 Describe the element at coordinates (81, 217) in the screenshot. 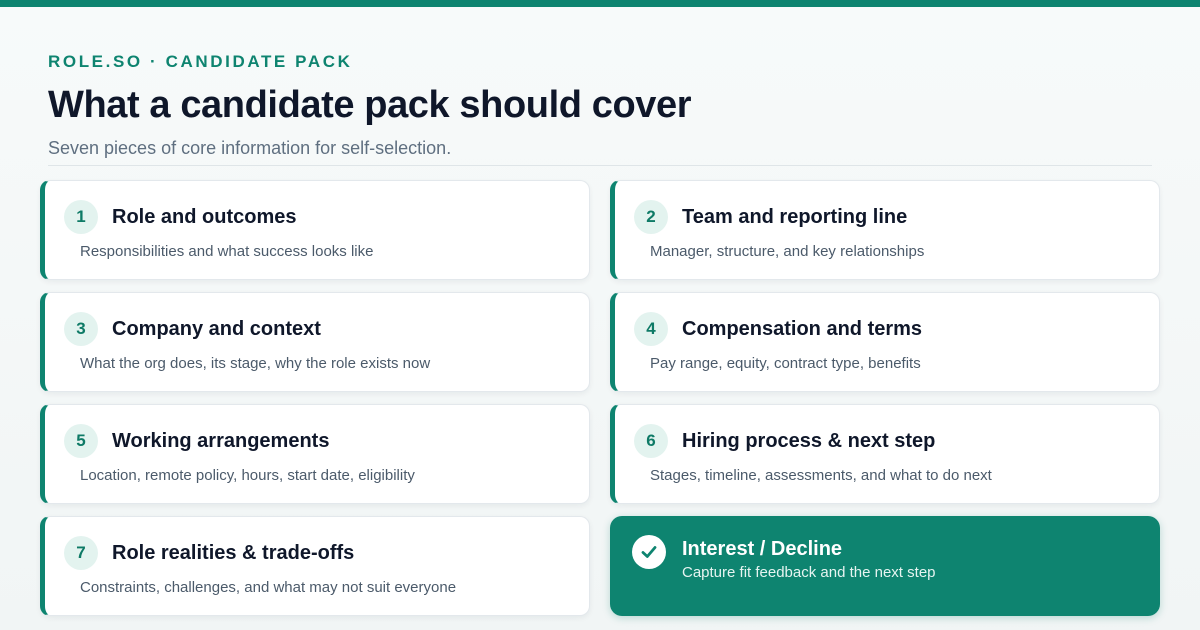

I see `item-number-badge: 1` at that location.